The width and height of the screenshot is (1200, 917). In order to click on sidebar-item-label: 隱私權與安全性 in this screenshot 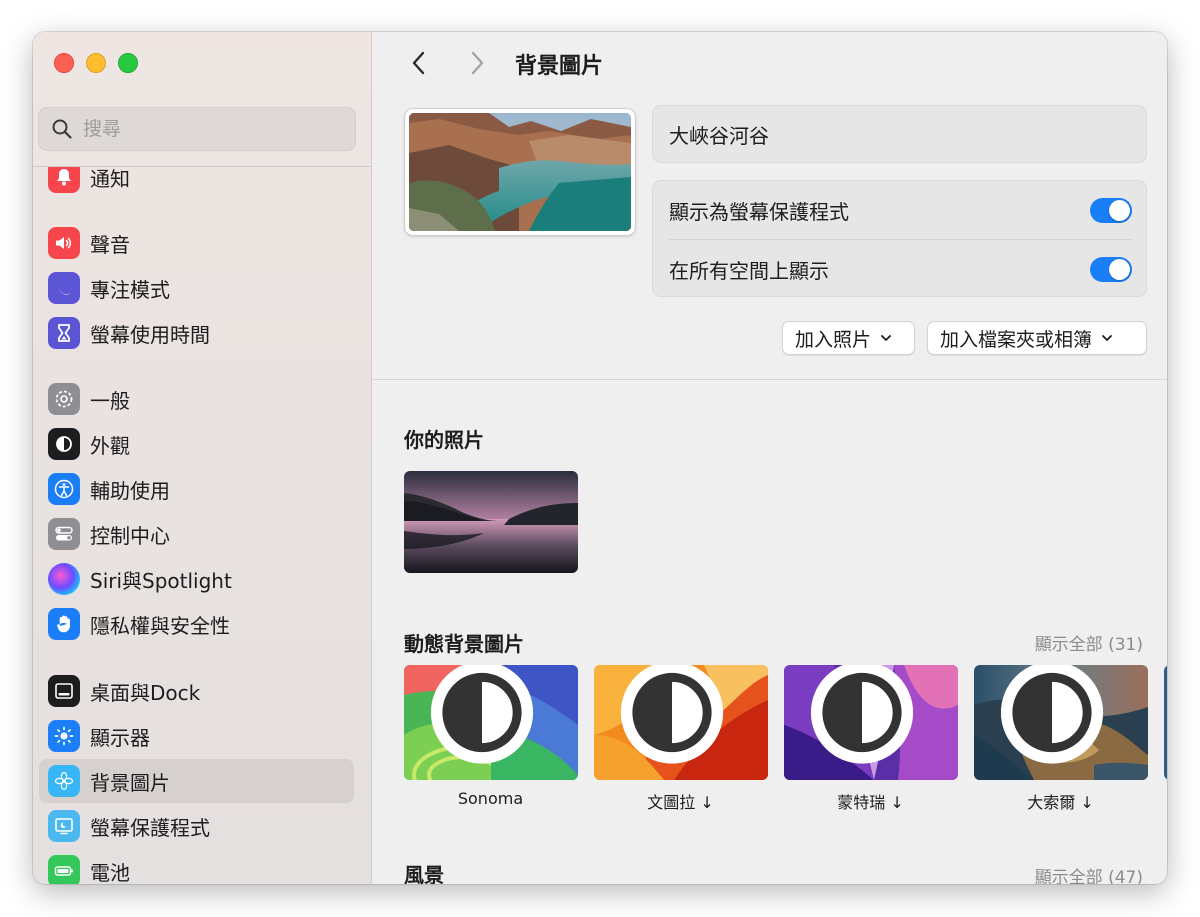, I will do `click(160, 625)`.